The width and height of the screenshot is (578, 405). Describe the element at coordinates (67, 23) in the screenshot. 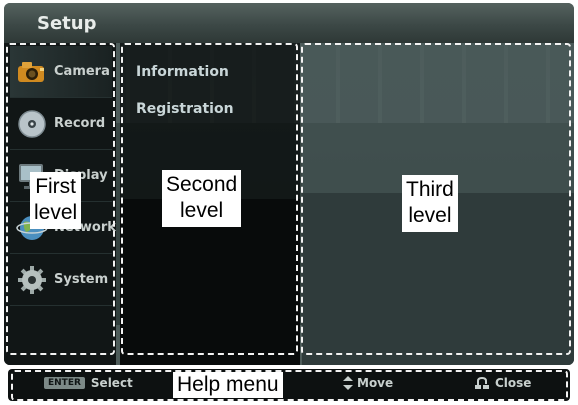

I see `setup-title: Setup` at that location.